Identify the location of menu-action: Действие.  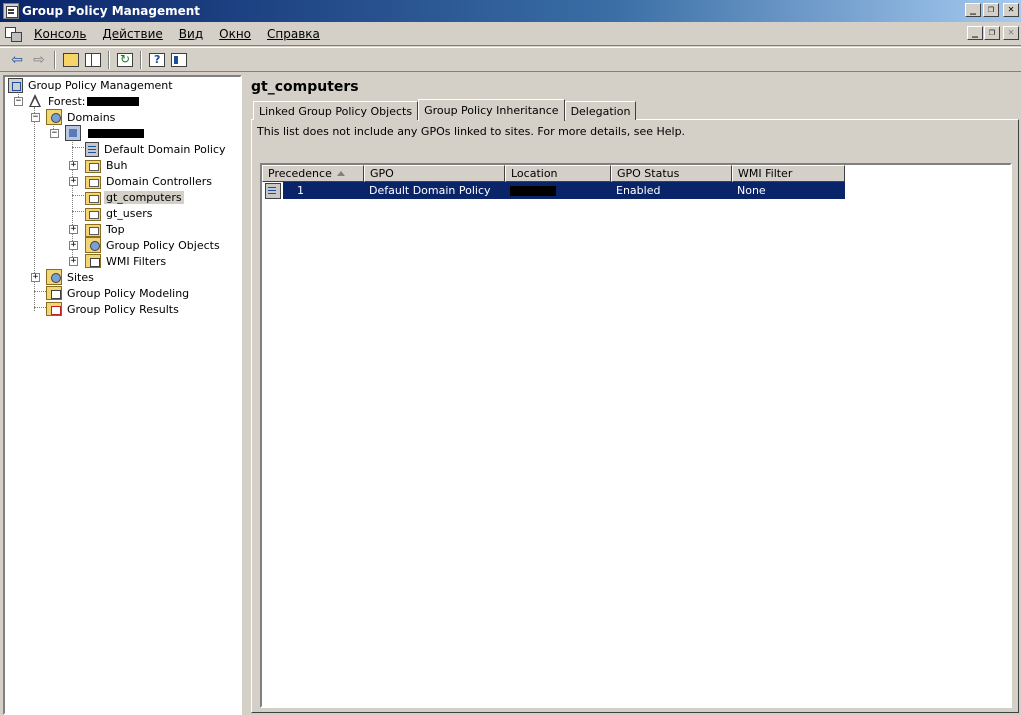
(132, 34).